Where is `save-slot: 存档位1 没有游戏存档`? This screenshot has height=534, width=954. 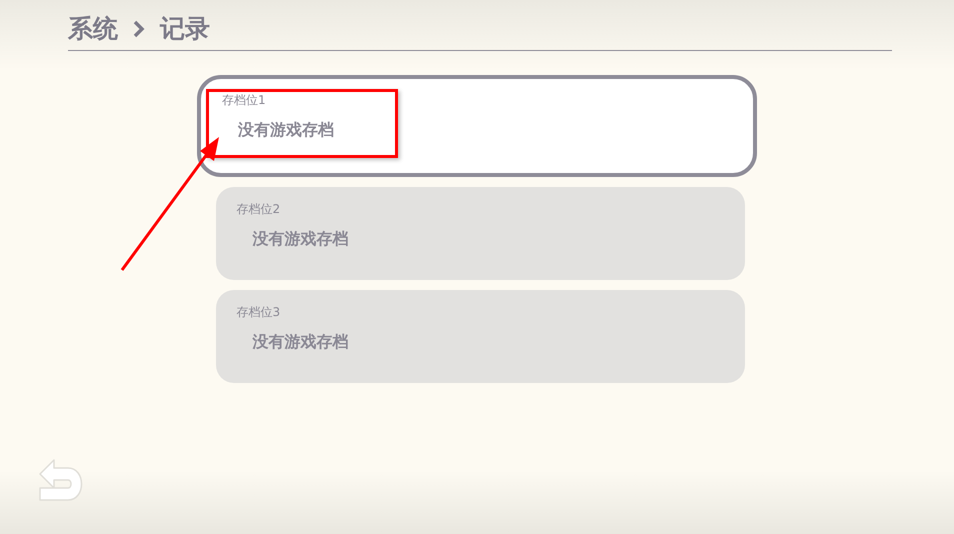 save-slot: 存档位1 没有游戏存档 is located at coordinates (477, 126).